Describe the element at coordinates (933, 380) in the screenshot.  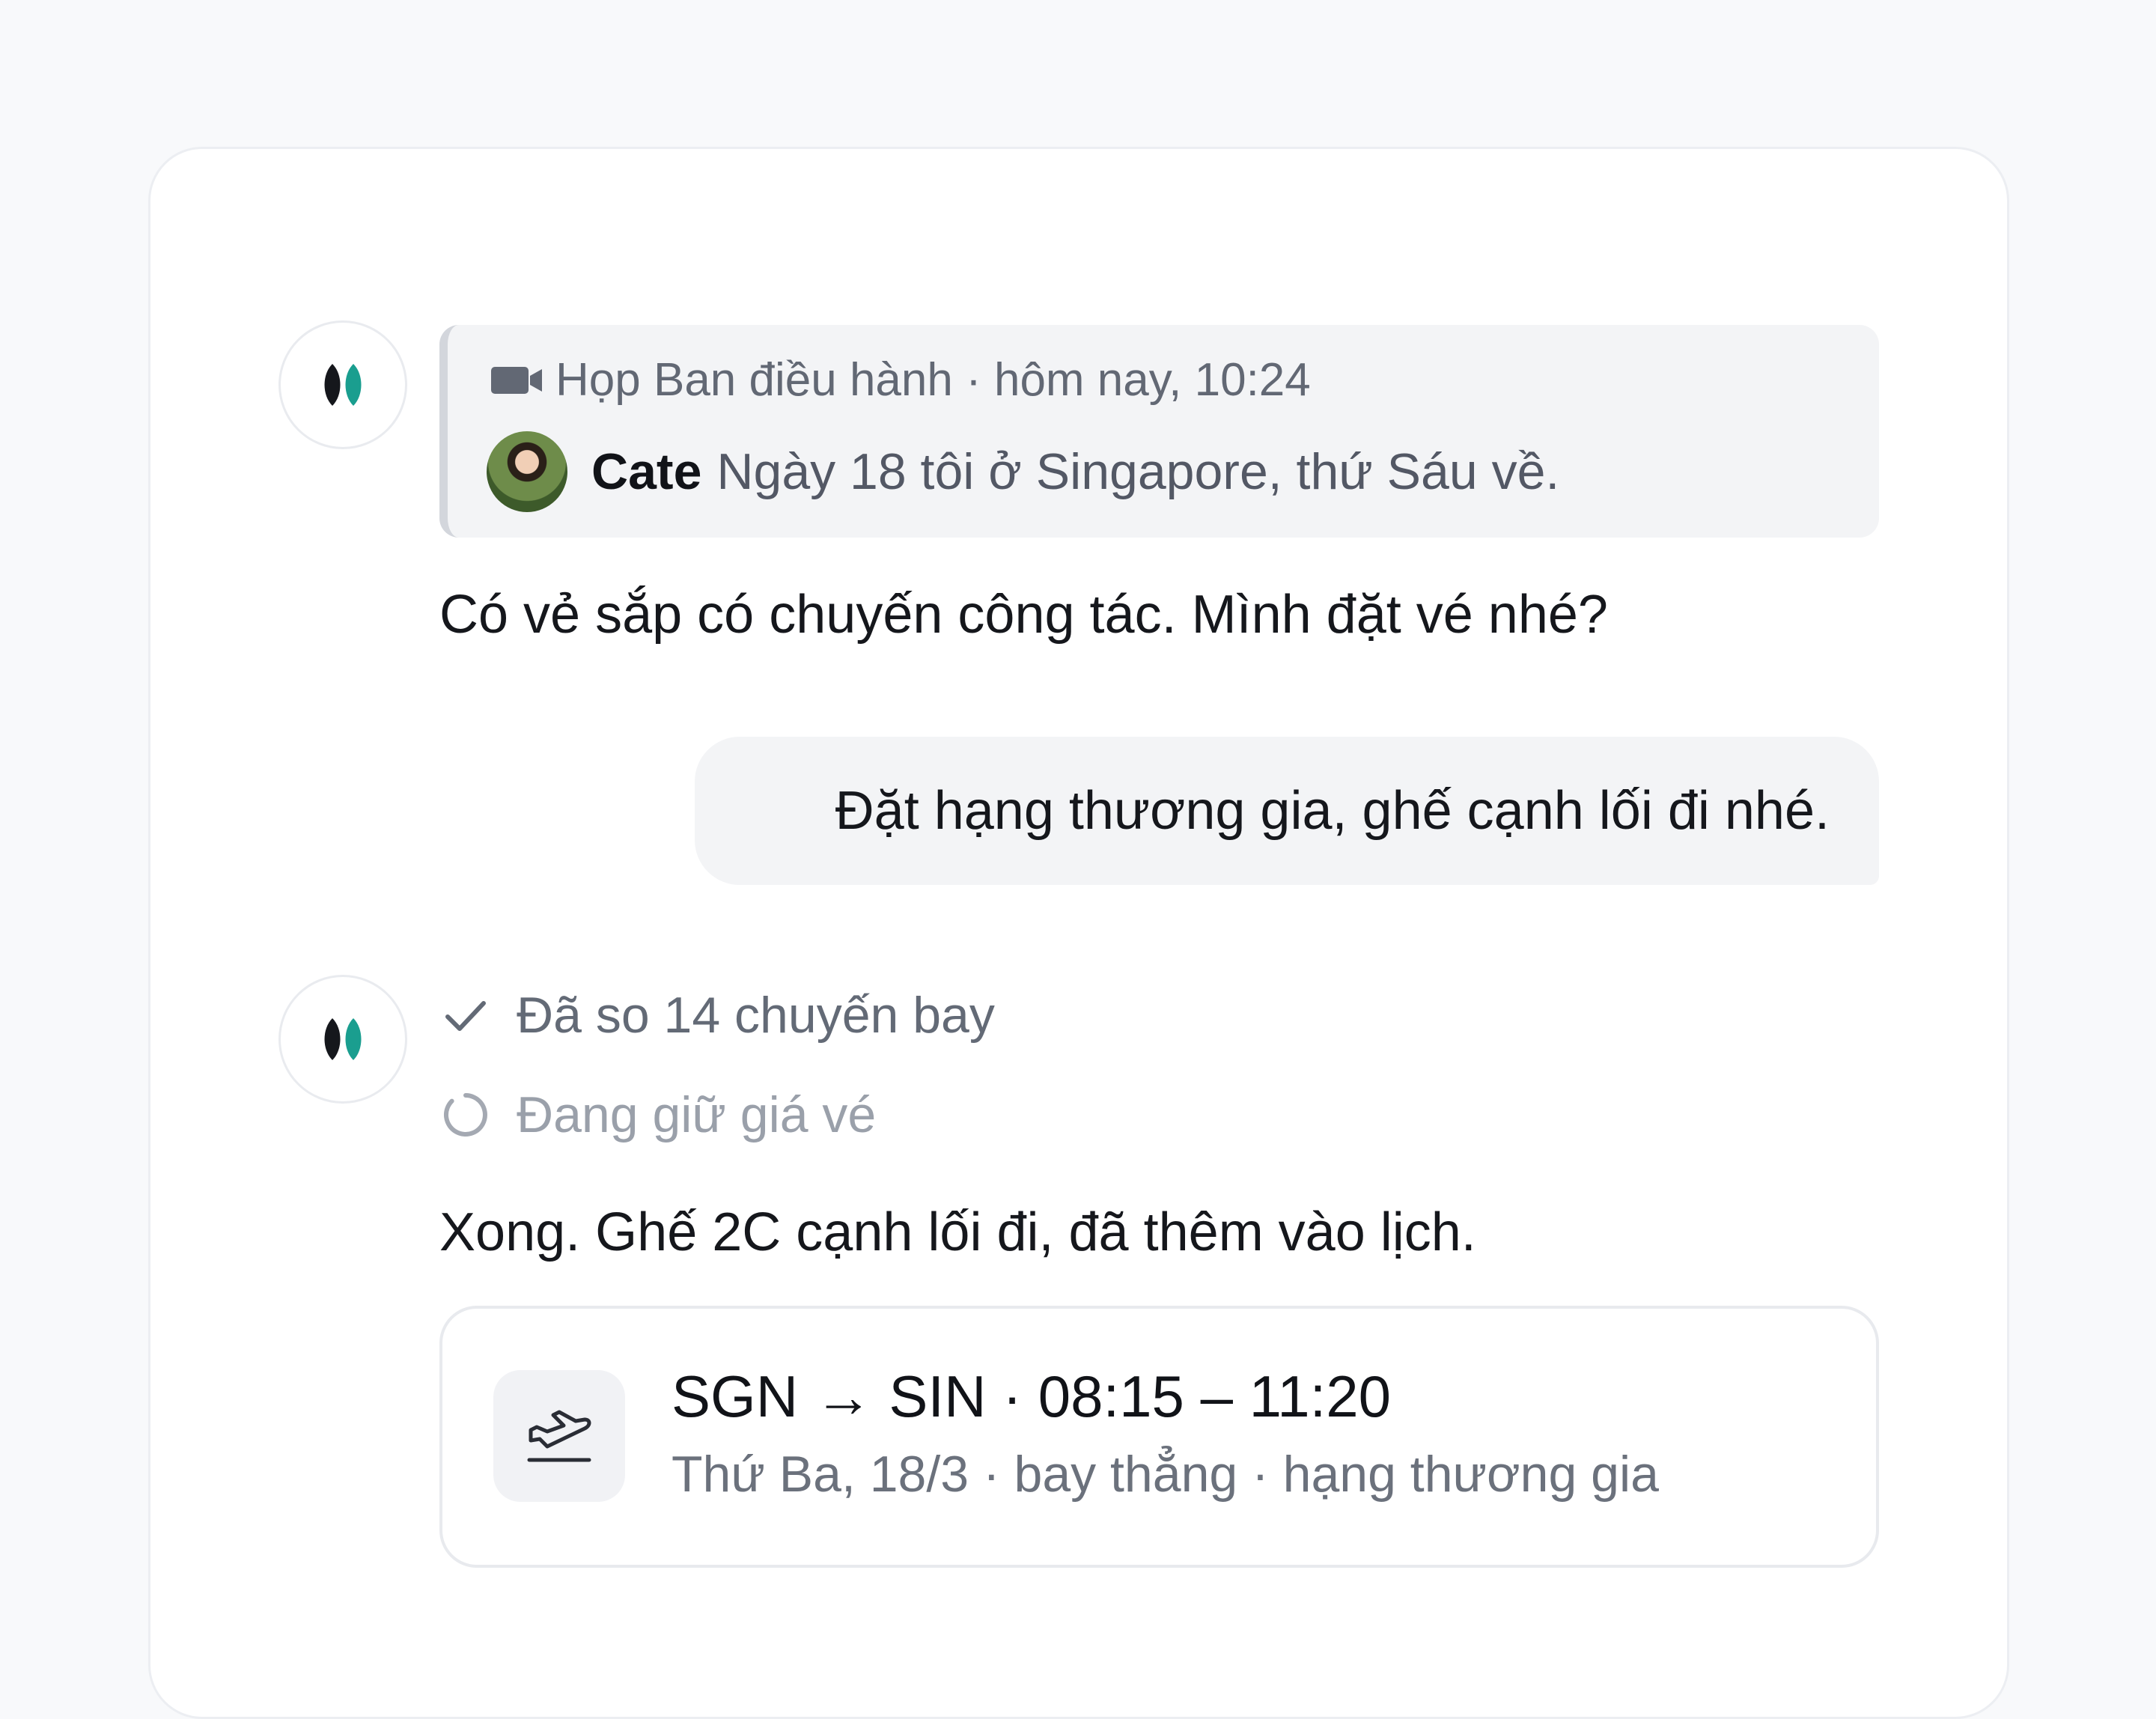
I see `meeting-title: Họp Ban điều hành · hôm nay, 10:24` at that location.